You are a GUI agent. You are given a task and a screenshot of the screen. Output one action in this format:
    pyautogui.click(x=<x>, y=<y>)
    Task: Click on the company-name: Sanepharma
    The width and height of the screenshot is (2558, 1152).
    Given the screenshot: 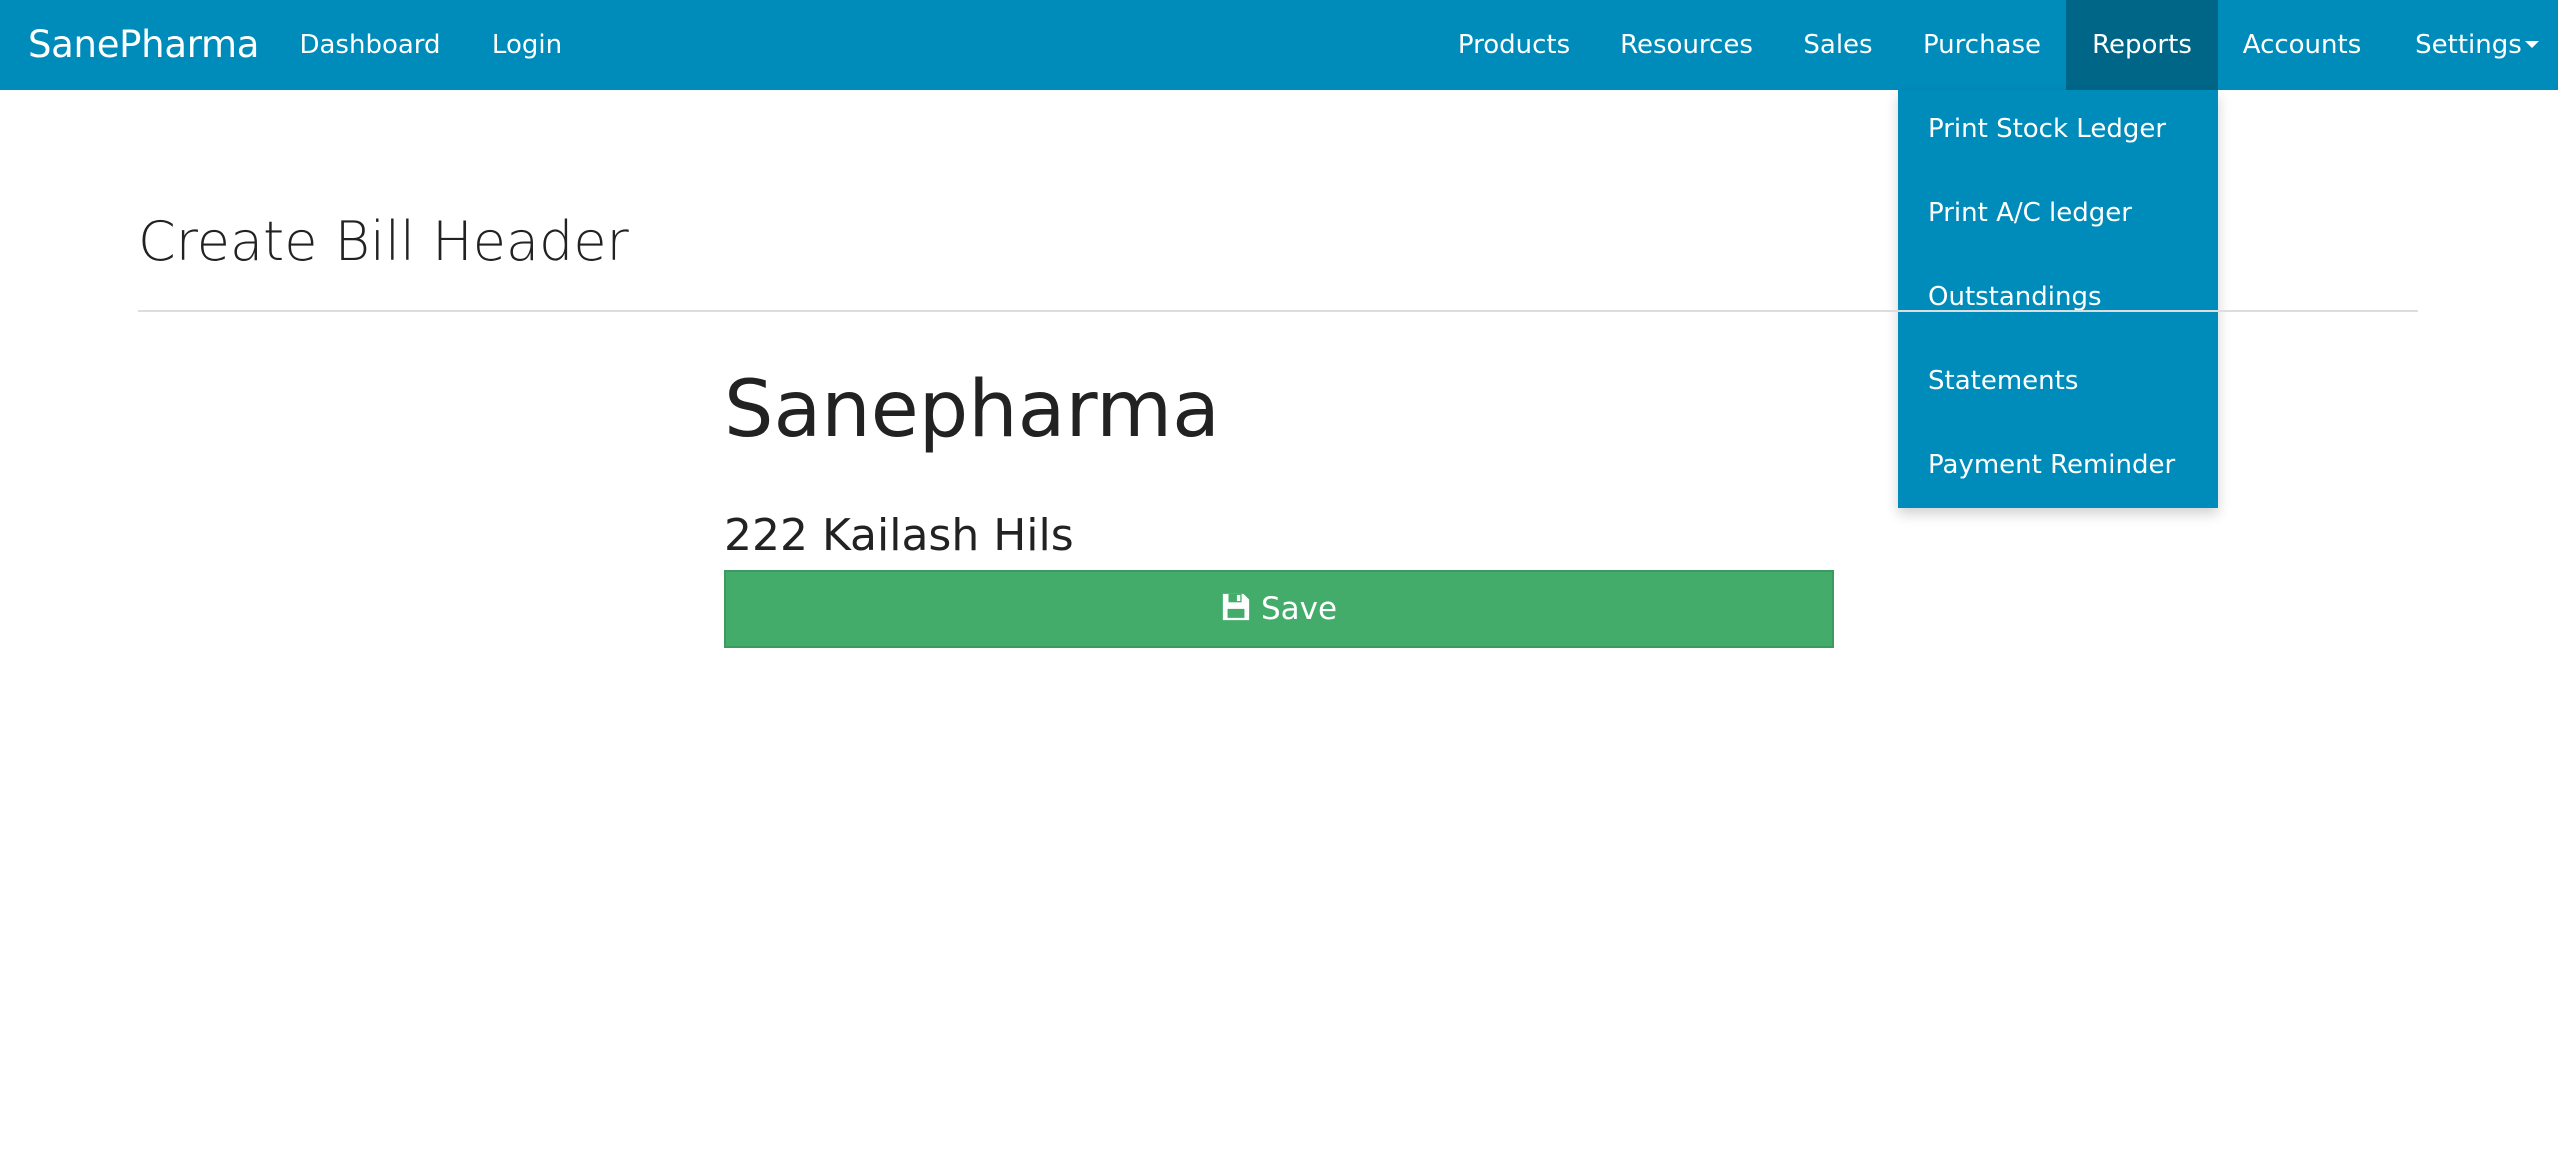 What is the action you would take?
    pyautogui.click(x=972, y=410)
    